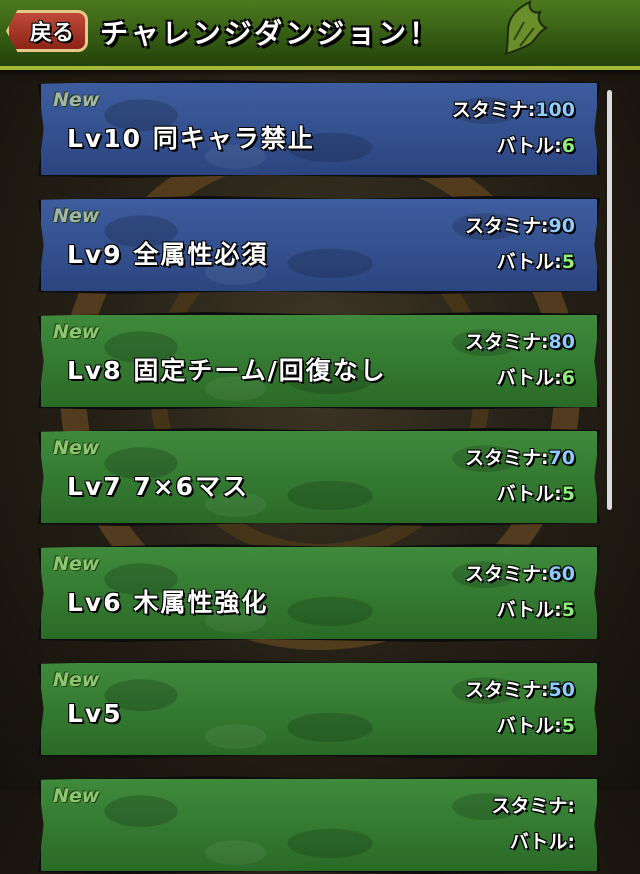 The image size is (640, 874). I want to click on stamina-value: 50, so click(561, 690).